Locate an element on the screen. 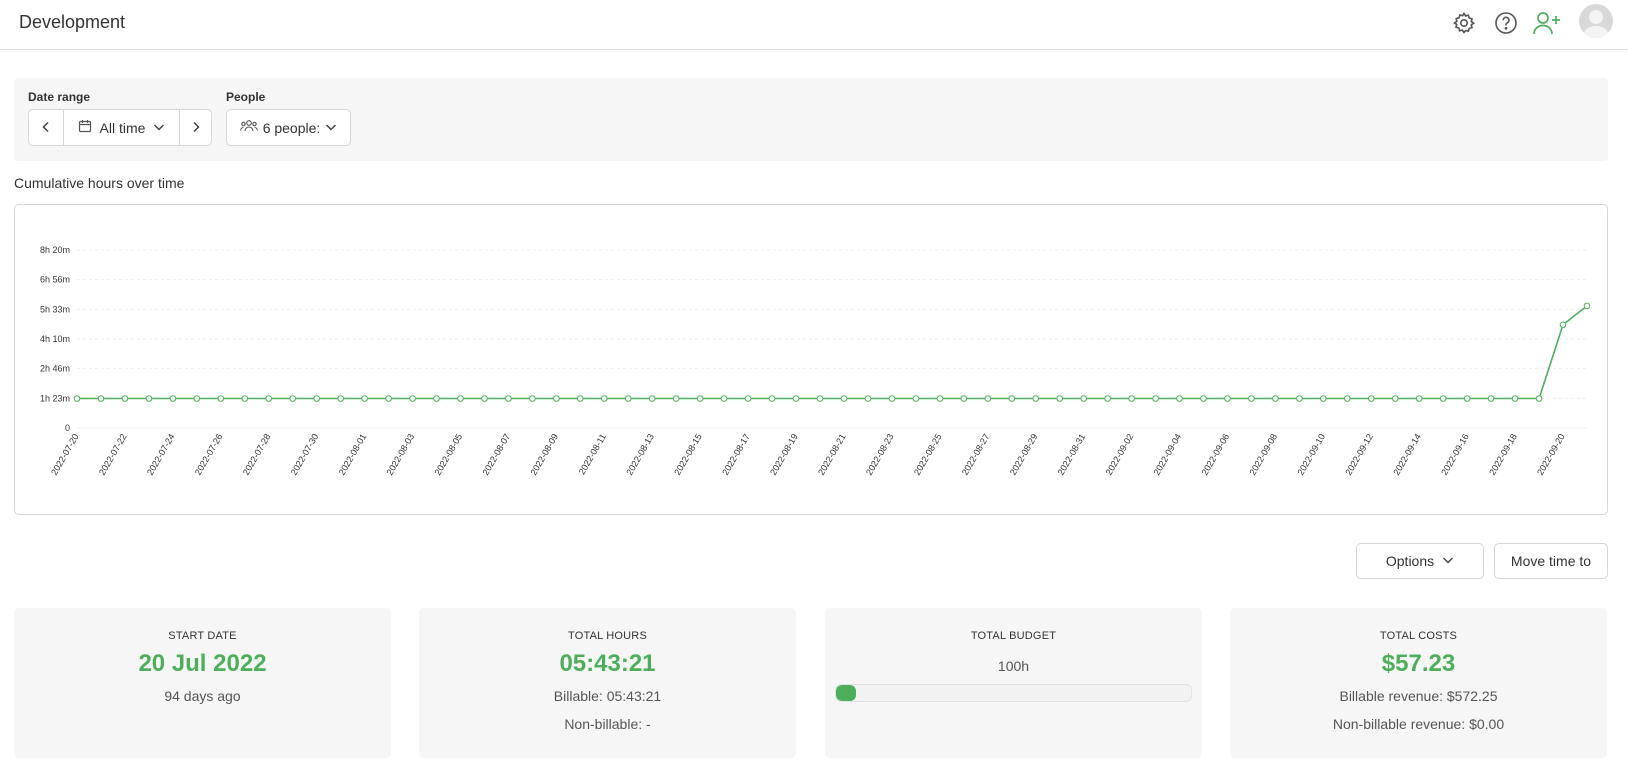  gear-icon is located at coordinates (1464, 23).